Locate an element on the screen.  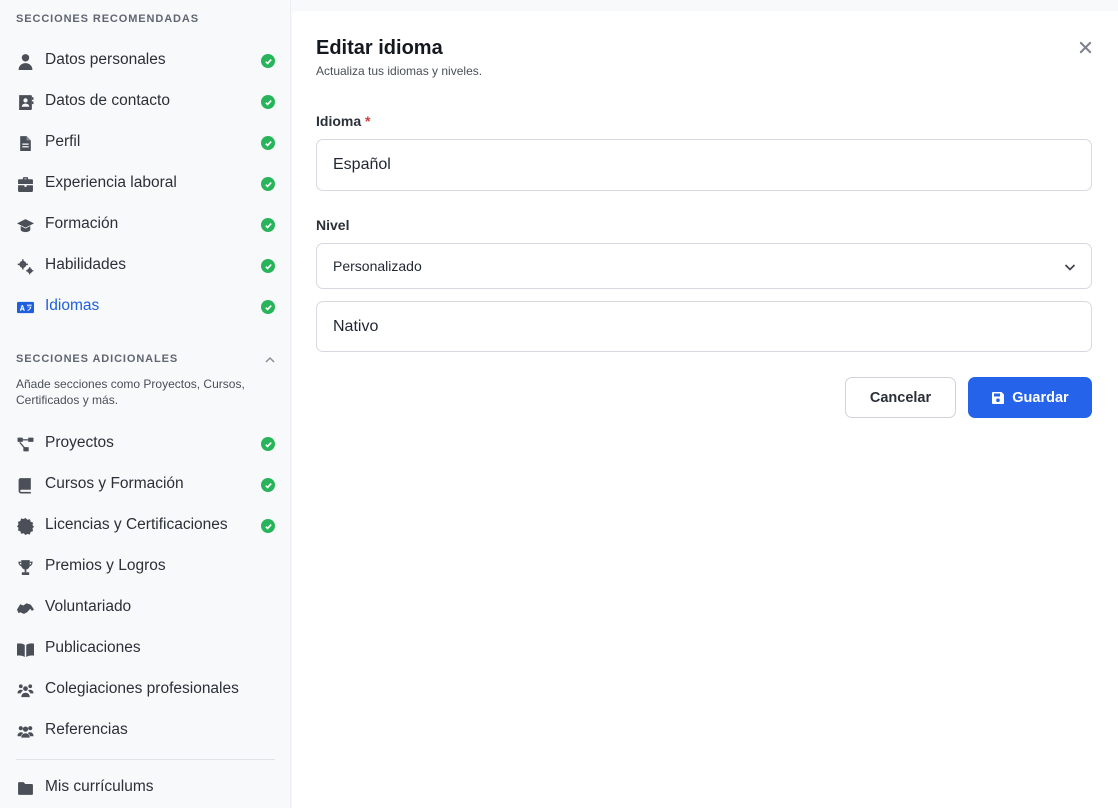
briefcase-icon is located at coordinates (25, 184).